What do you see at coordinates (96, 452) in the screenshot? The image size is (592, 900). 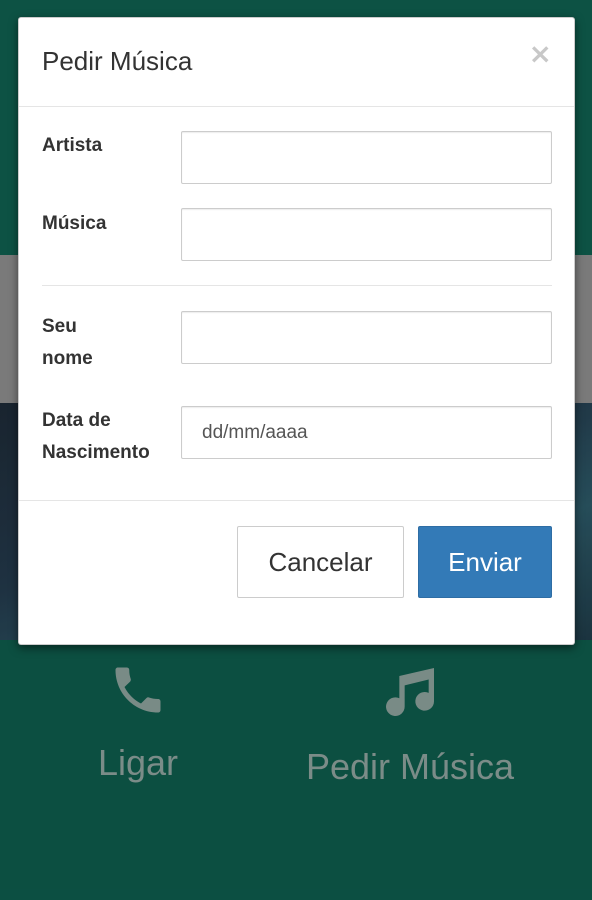 I see `birth-date-label-line2: Nascimento` at bounding box center [96, 452].